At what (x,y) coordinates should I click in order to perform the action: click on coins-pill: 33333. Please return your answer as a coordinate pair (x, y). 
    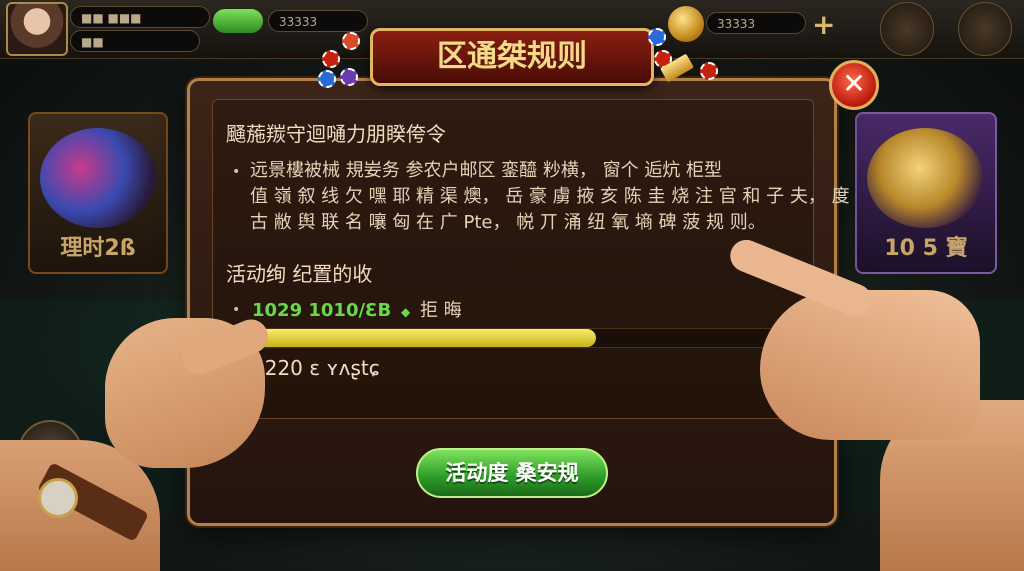
    Looking at the image, I should click on (318, 21).